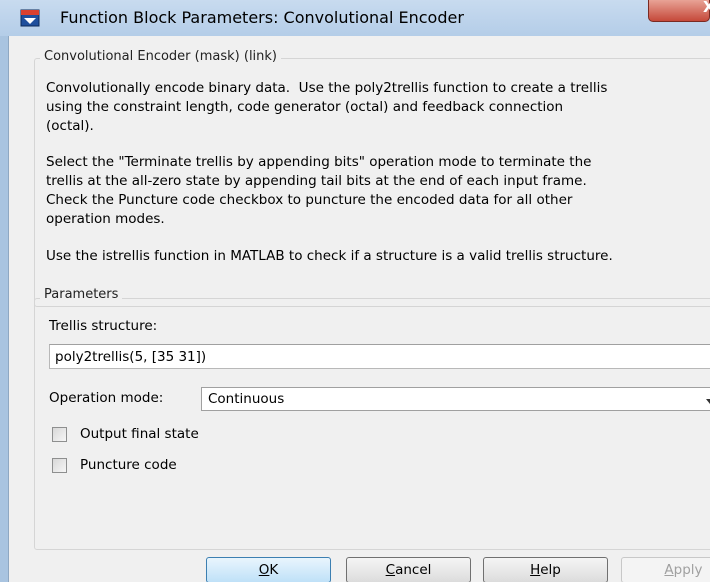 This screenshot has height=582, width=710. I want to click on apply-button: Apply, so click(665, 569).